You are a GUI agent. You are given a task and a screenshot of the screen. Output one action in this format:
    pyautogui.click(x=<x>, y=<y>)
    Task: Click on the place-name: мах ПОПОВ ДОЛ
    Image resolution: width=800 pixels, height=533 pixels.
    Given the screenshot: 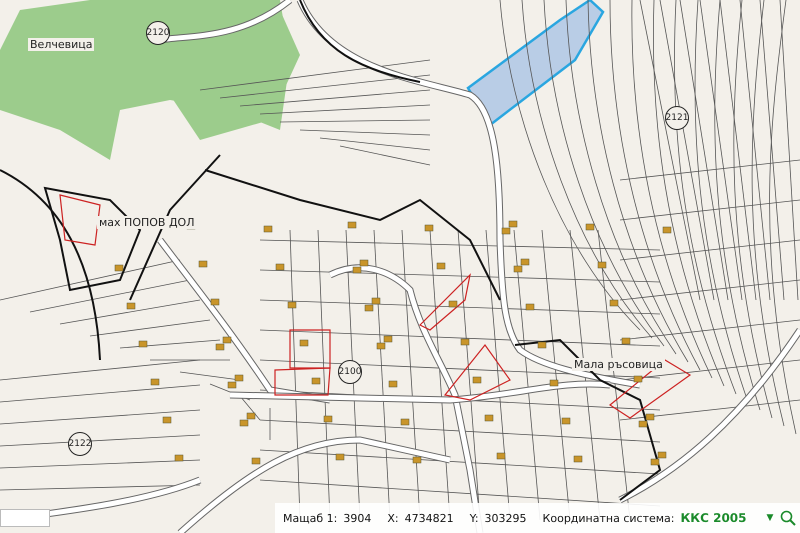 What is the action you would take?
    pyautogui.click(x=146, y=222)
    